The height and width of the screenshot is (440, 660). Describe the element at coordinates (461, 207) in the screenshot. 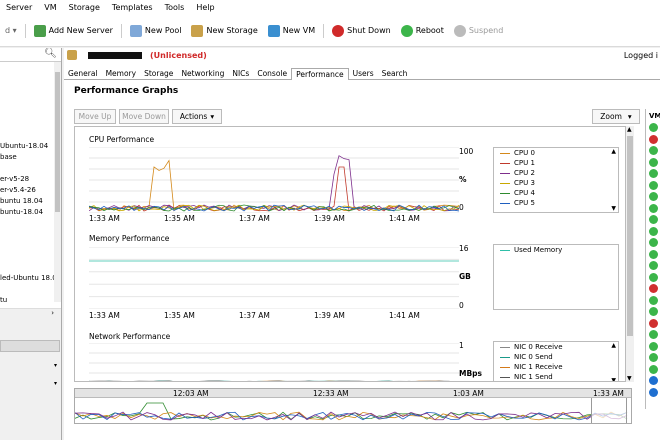

I see `cpu-ymin: 0` at that location.